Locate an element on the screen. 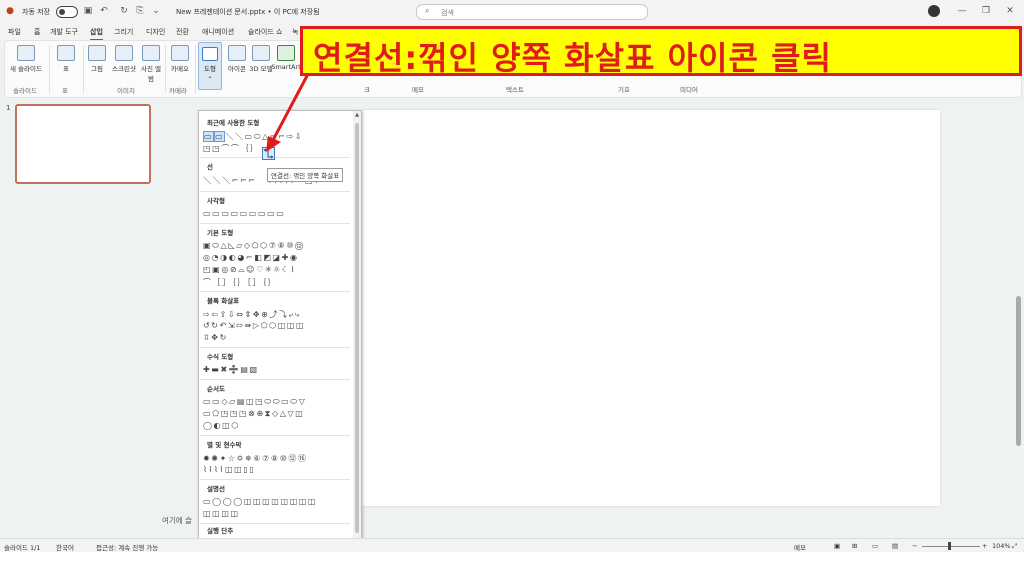 The height and width of the screenshot is (576, 1024). basic-shapes-row: ▣⬭△◺▱◇⬠⬡⑦⑧⑩⑫ is located at coordinates (254, 246).